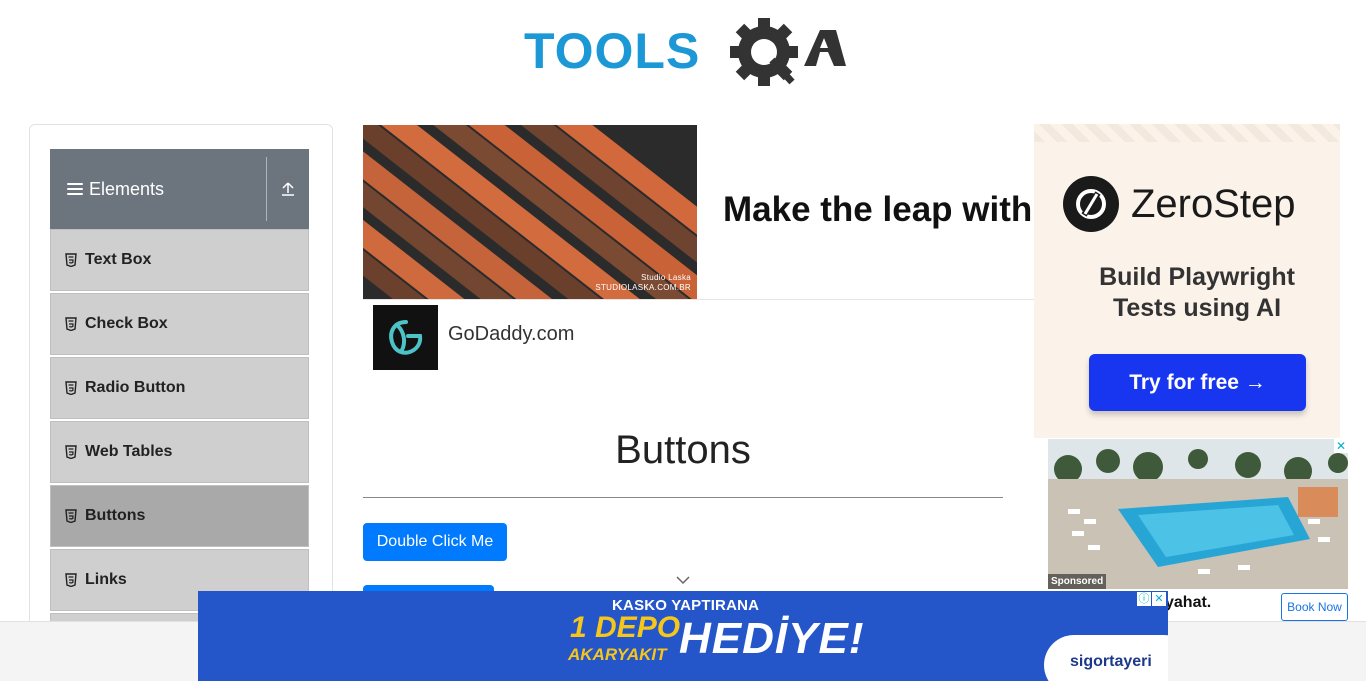  What do you see at coordinates (127, 188) in the screenshot?
I see `group-title-label: Elements` at bounding box center [127, 188].